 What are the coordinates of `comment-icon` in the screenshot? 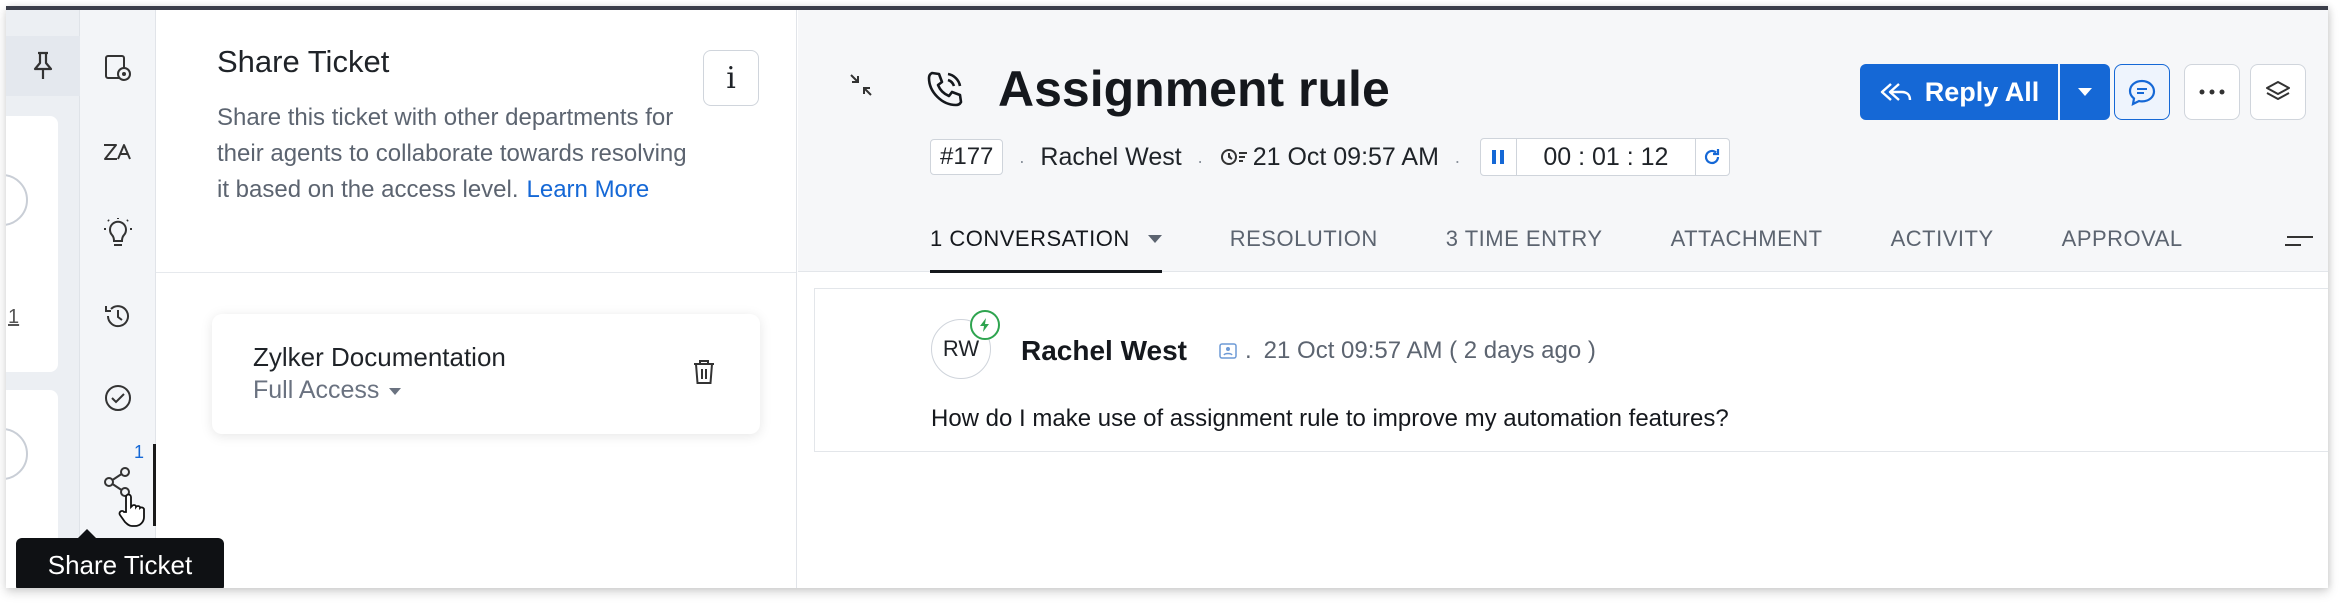 It's located at (2142, 92).